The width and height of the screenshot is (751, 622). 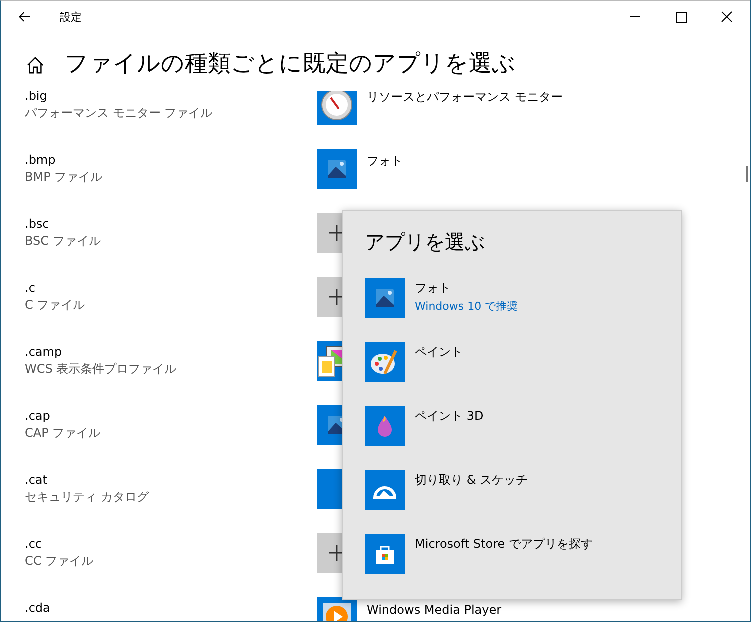 I want to click on file-type-description: CAP ファイル, so click(x=63, y=433).